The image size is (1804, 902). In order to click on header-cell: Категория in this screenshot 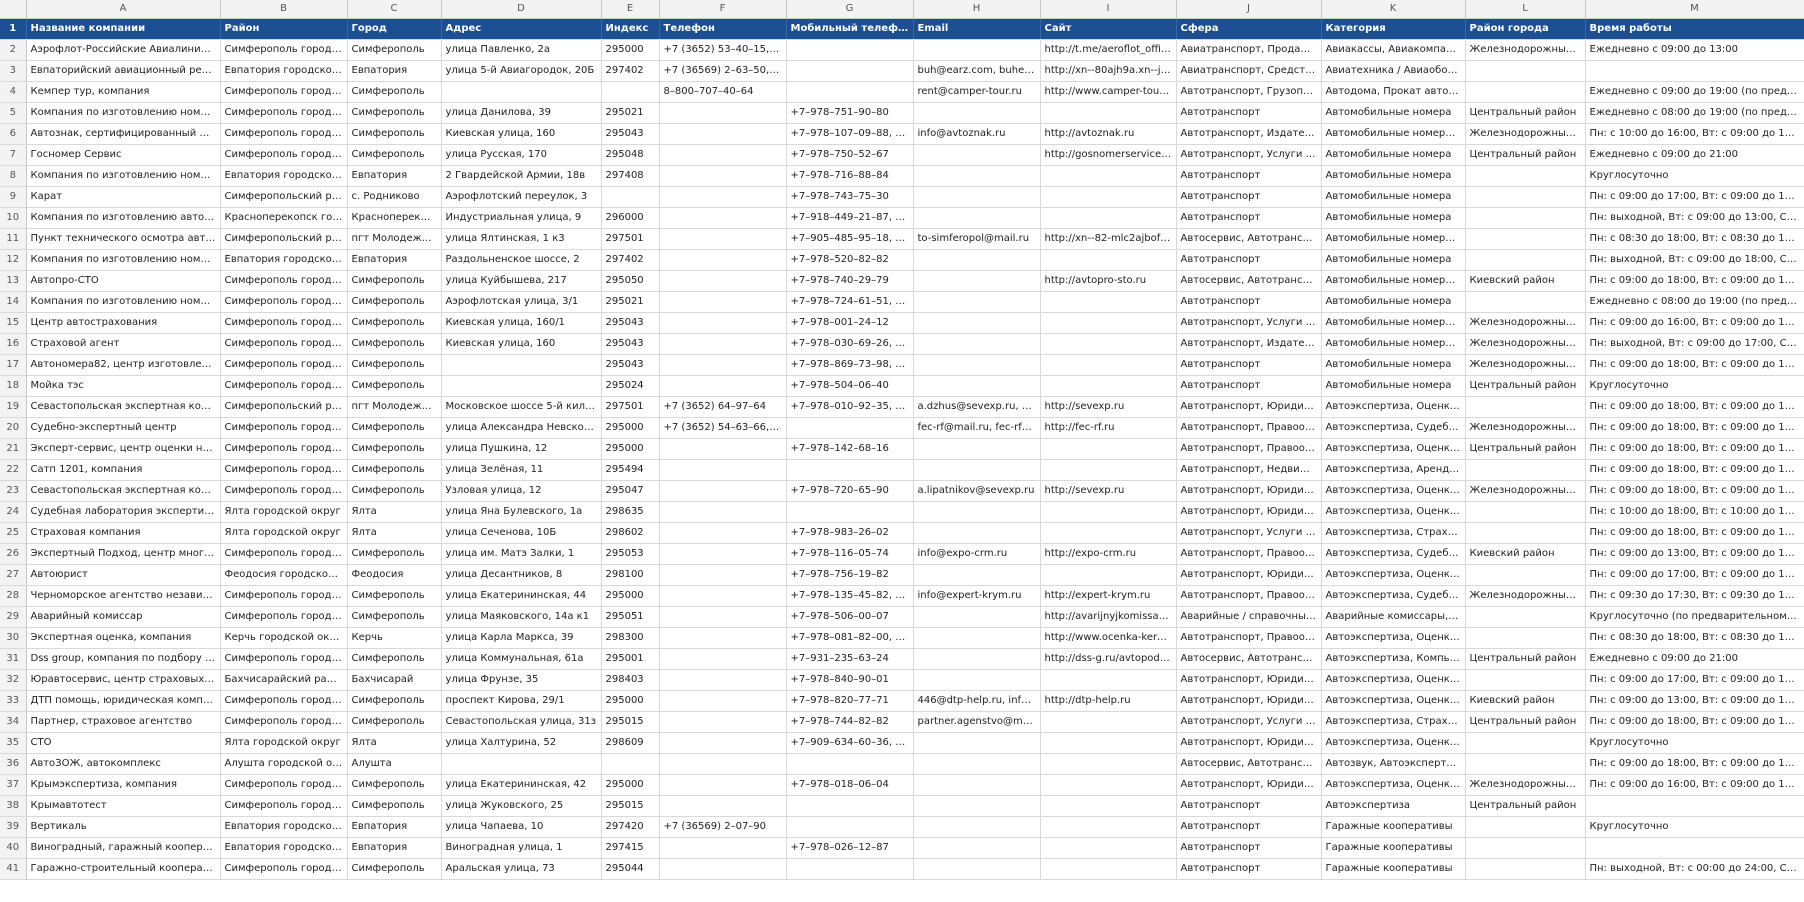, I will do `click(1393, 29)`.